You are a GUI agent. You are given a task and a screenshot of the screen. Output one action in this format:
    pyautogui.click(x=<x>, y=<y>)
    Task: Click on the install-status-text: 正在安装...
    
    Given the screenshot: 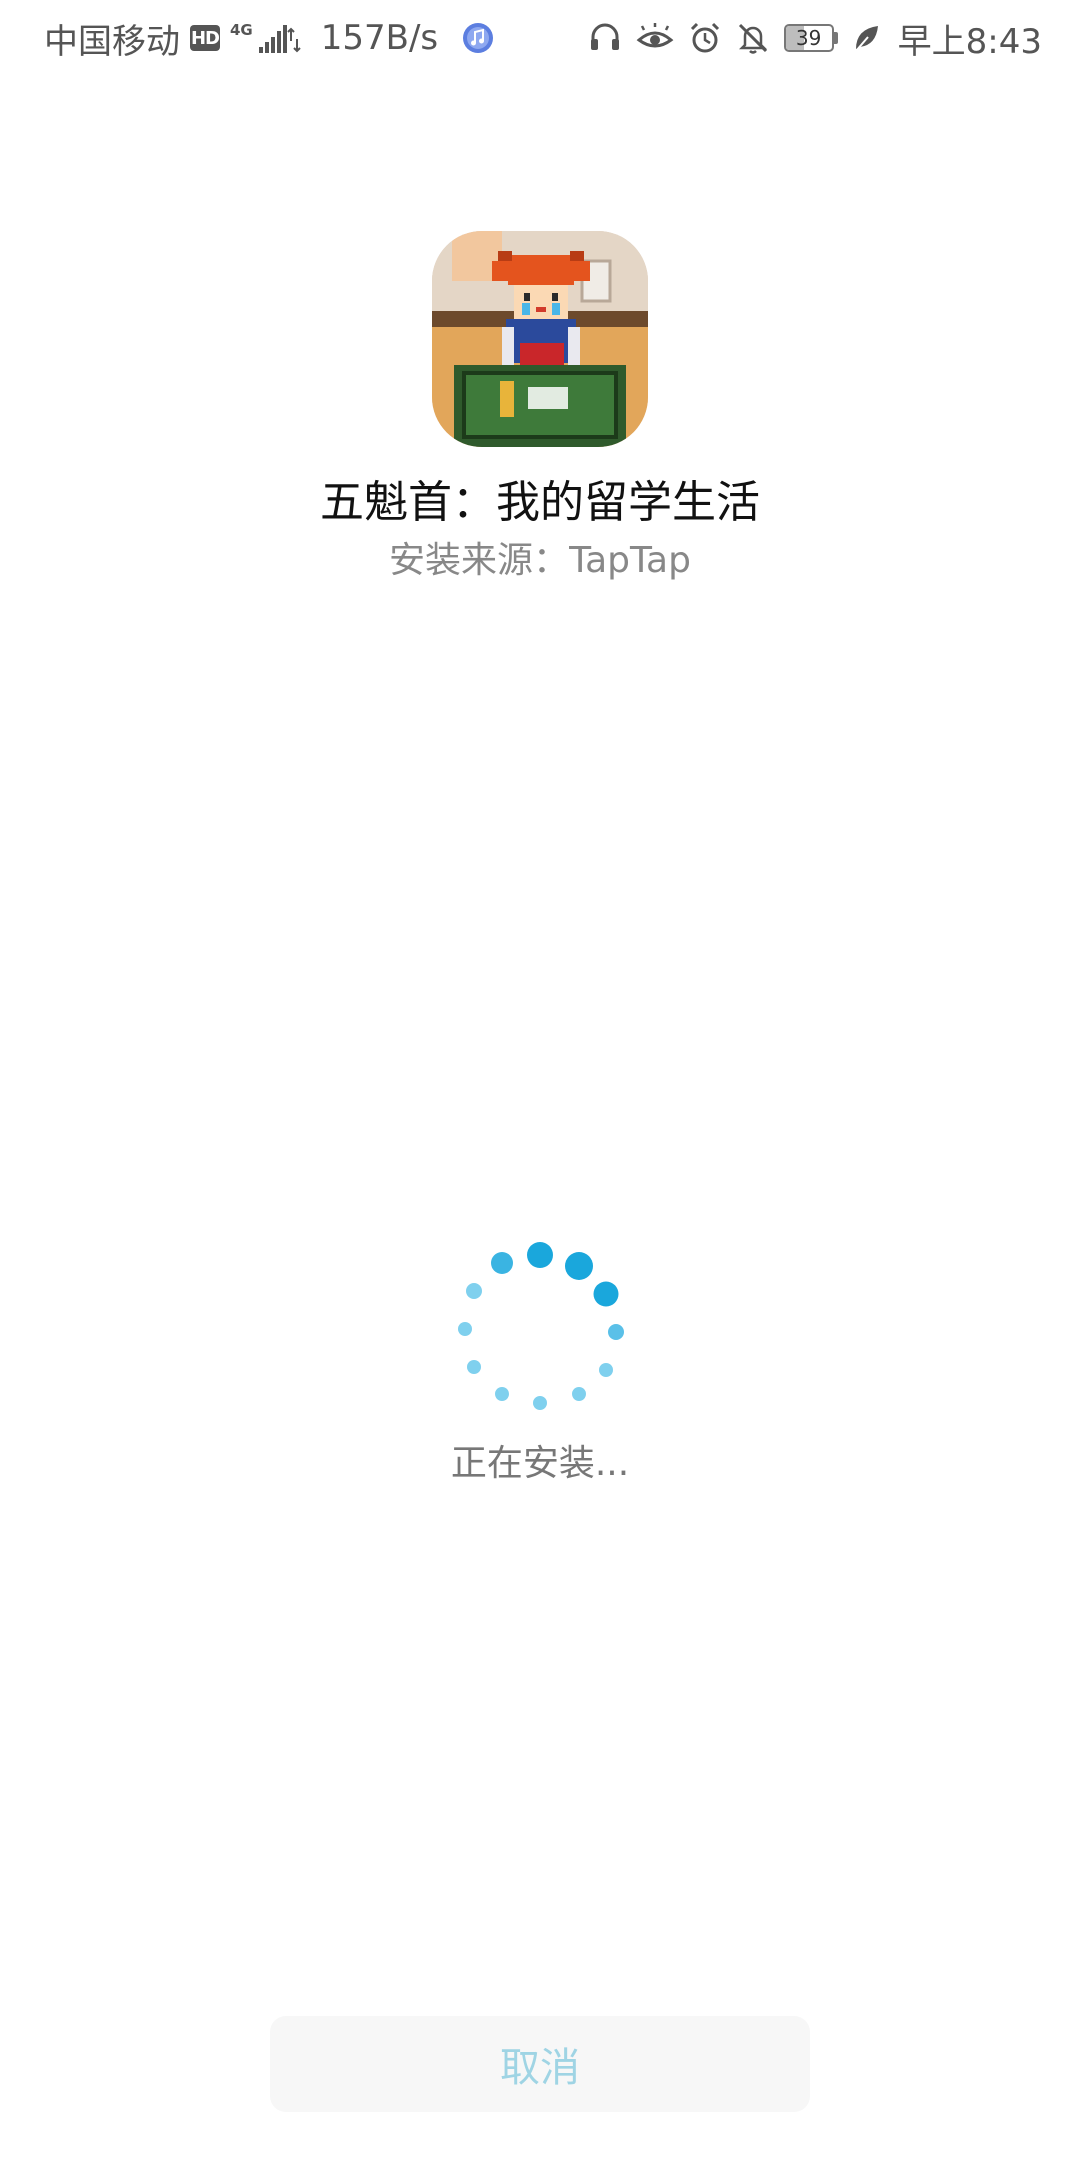 What is the action you would take?
    pyautogui.click(x=540, y=1463)
    